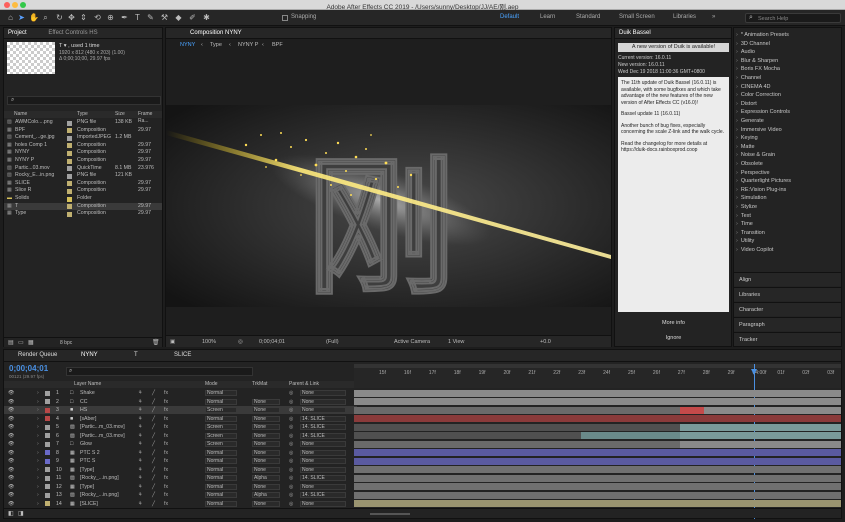  I want to click on breadcrumb-bpf: BPF, so click(277, 45).